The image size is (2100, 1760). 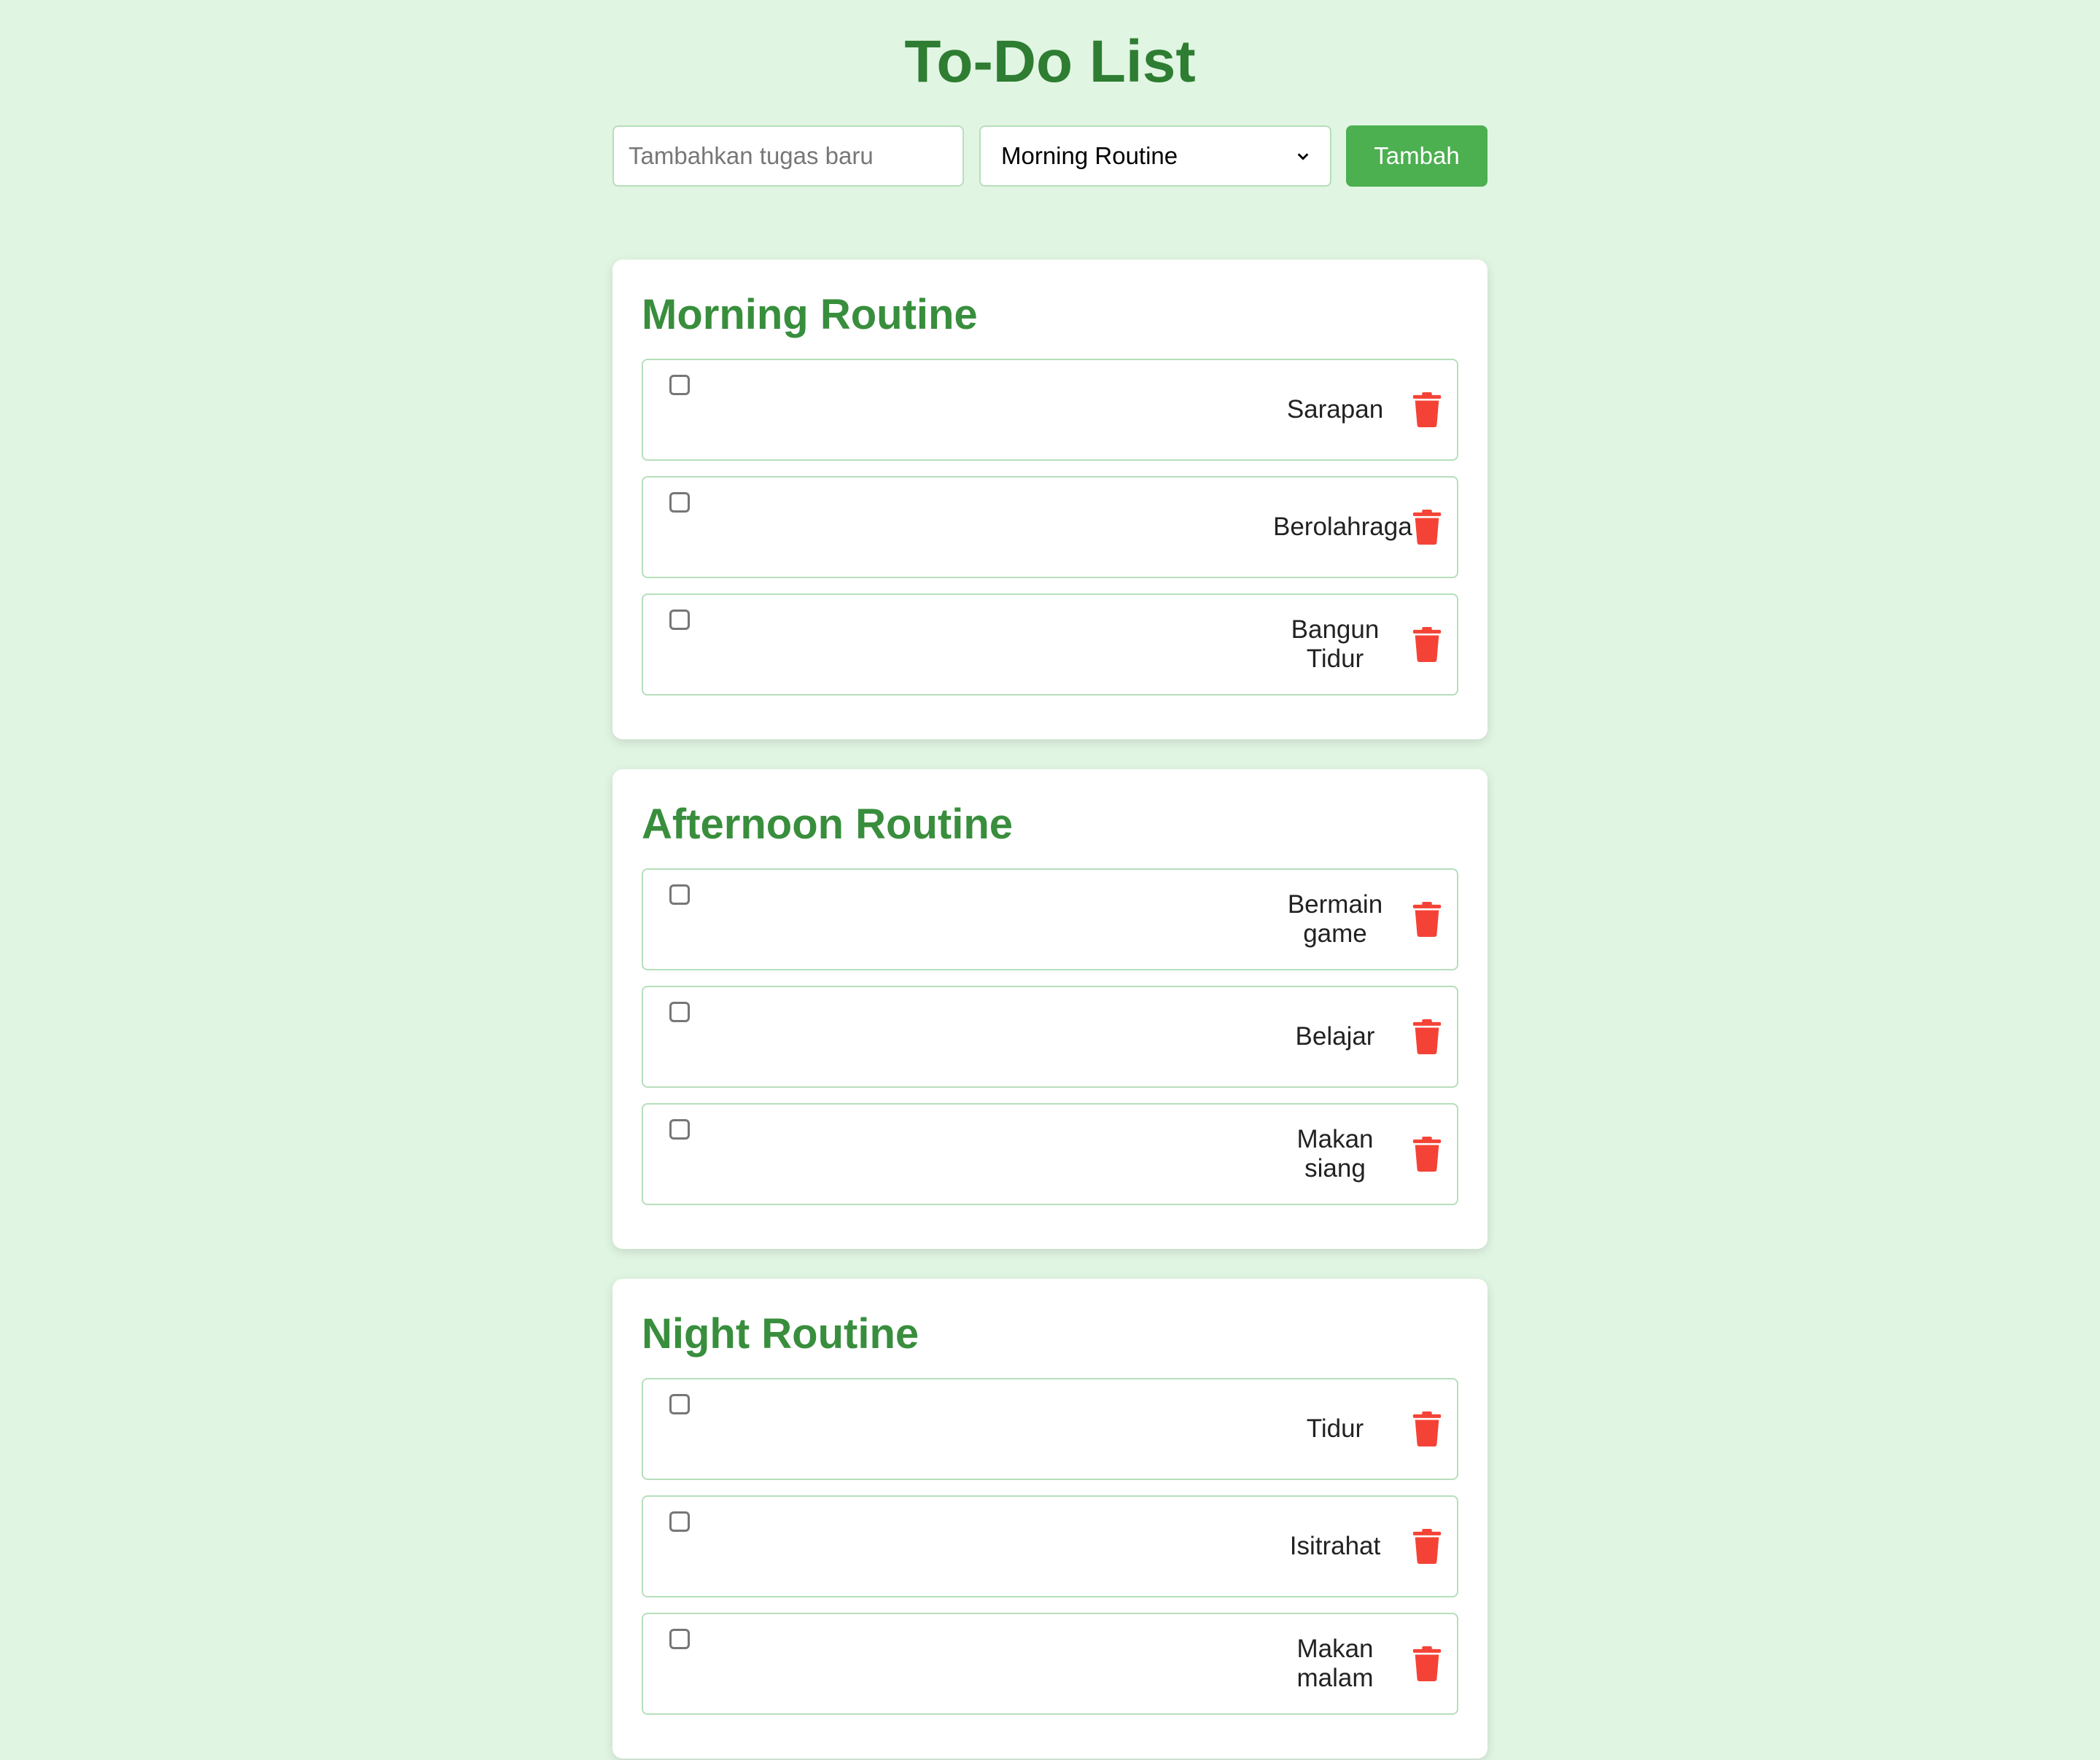 I want to click on chevron-down-icon, so click(x=1303, y=156).